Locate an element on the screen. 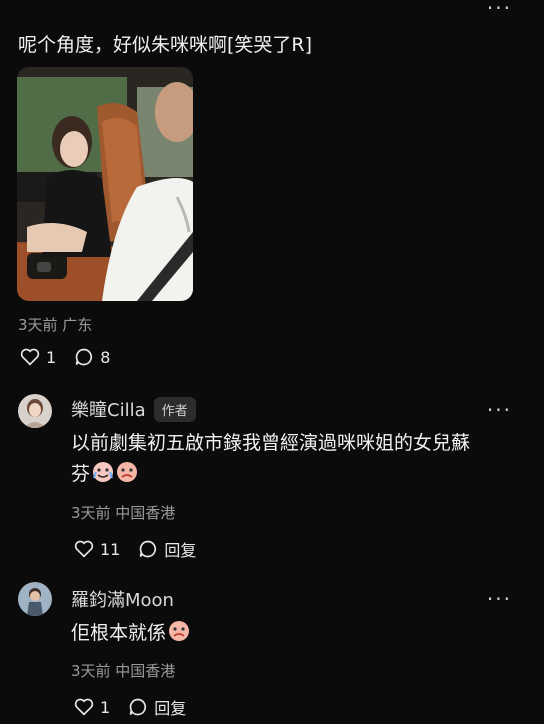 This screenshot has width=544, height=724. comment-username: 羅鈞滿Moon is located at coordinates (122, 599).